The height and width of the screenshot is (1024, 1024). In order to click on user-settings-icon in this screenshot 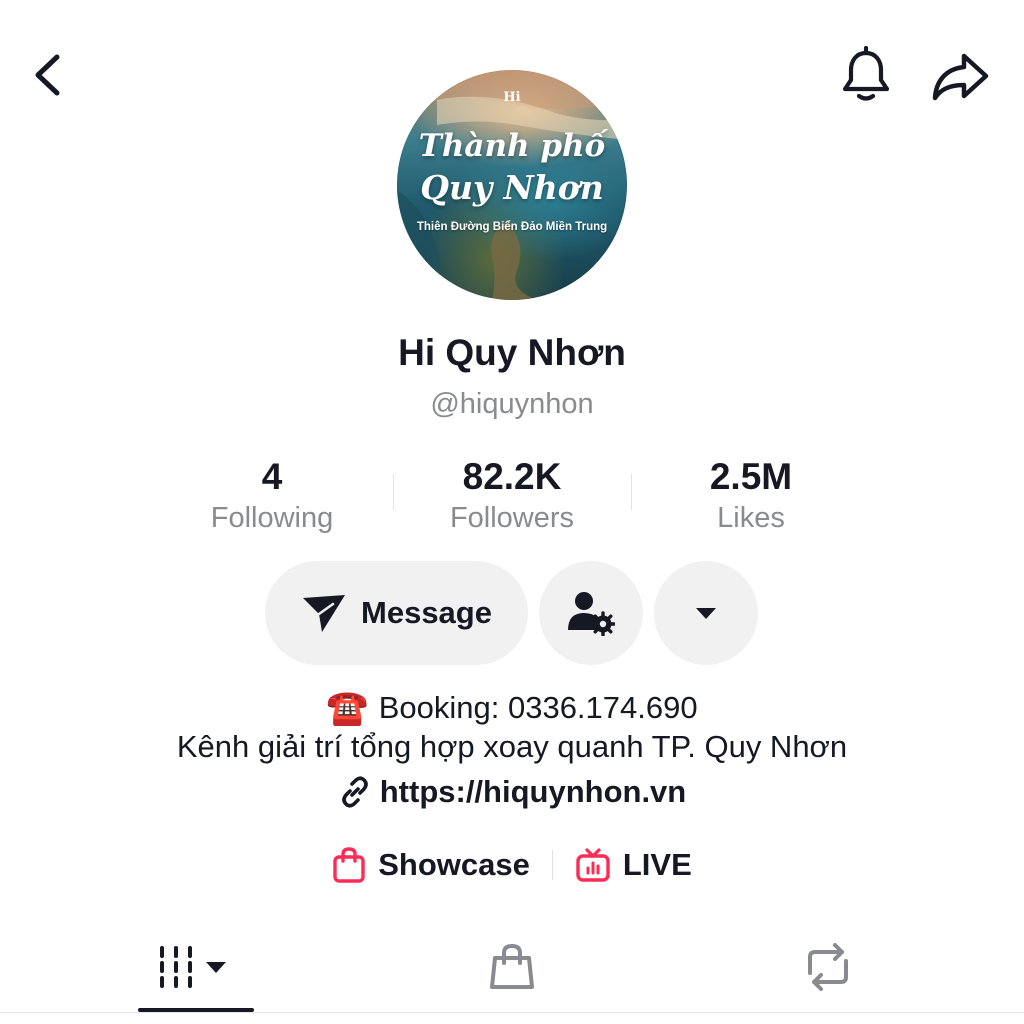, I will do `click(591, 614)`.